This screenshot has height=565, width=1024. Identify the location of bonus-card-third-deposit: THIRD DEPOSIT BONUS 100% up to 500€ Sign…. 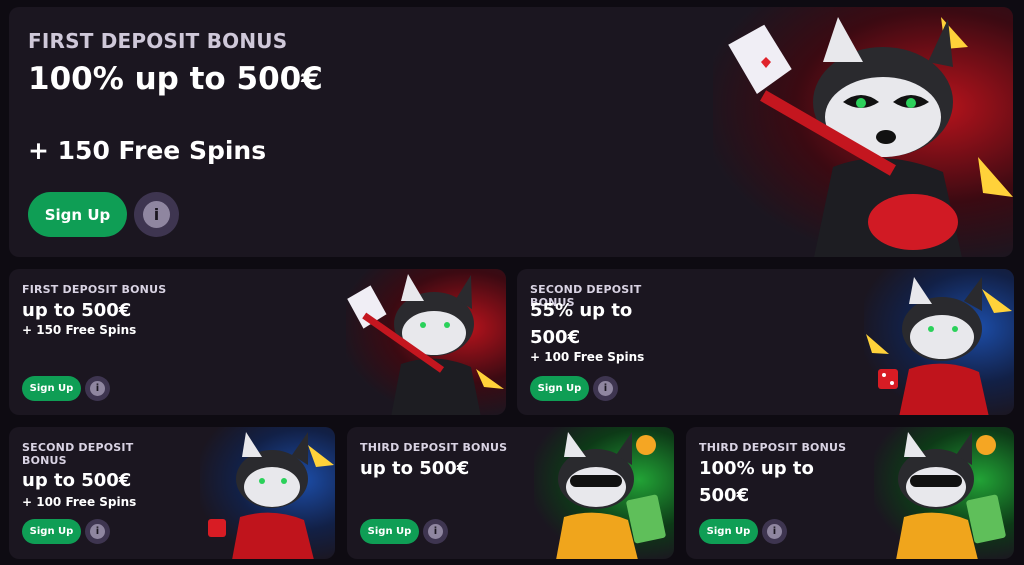
(850, 493).